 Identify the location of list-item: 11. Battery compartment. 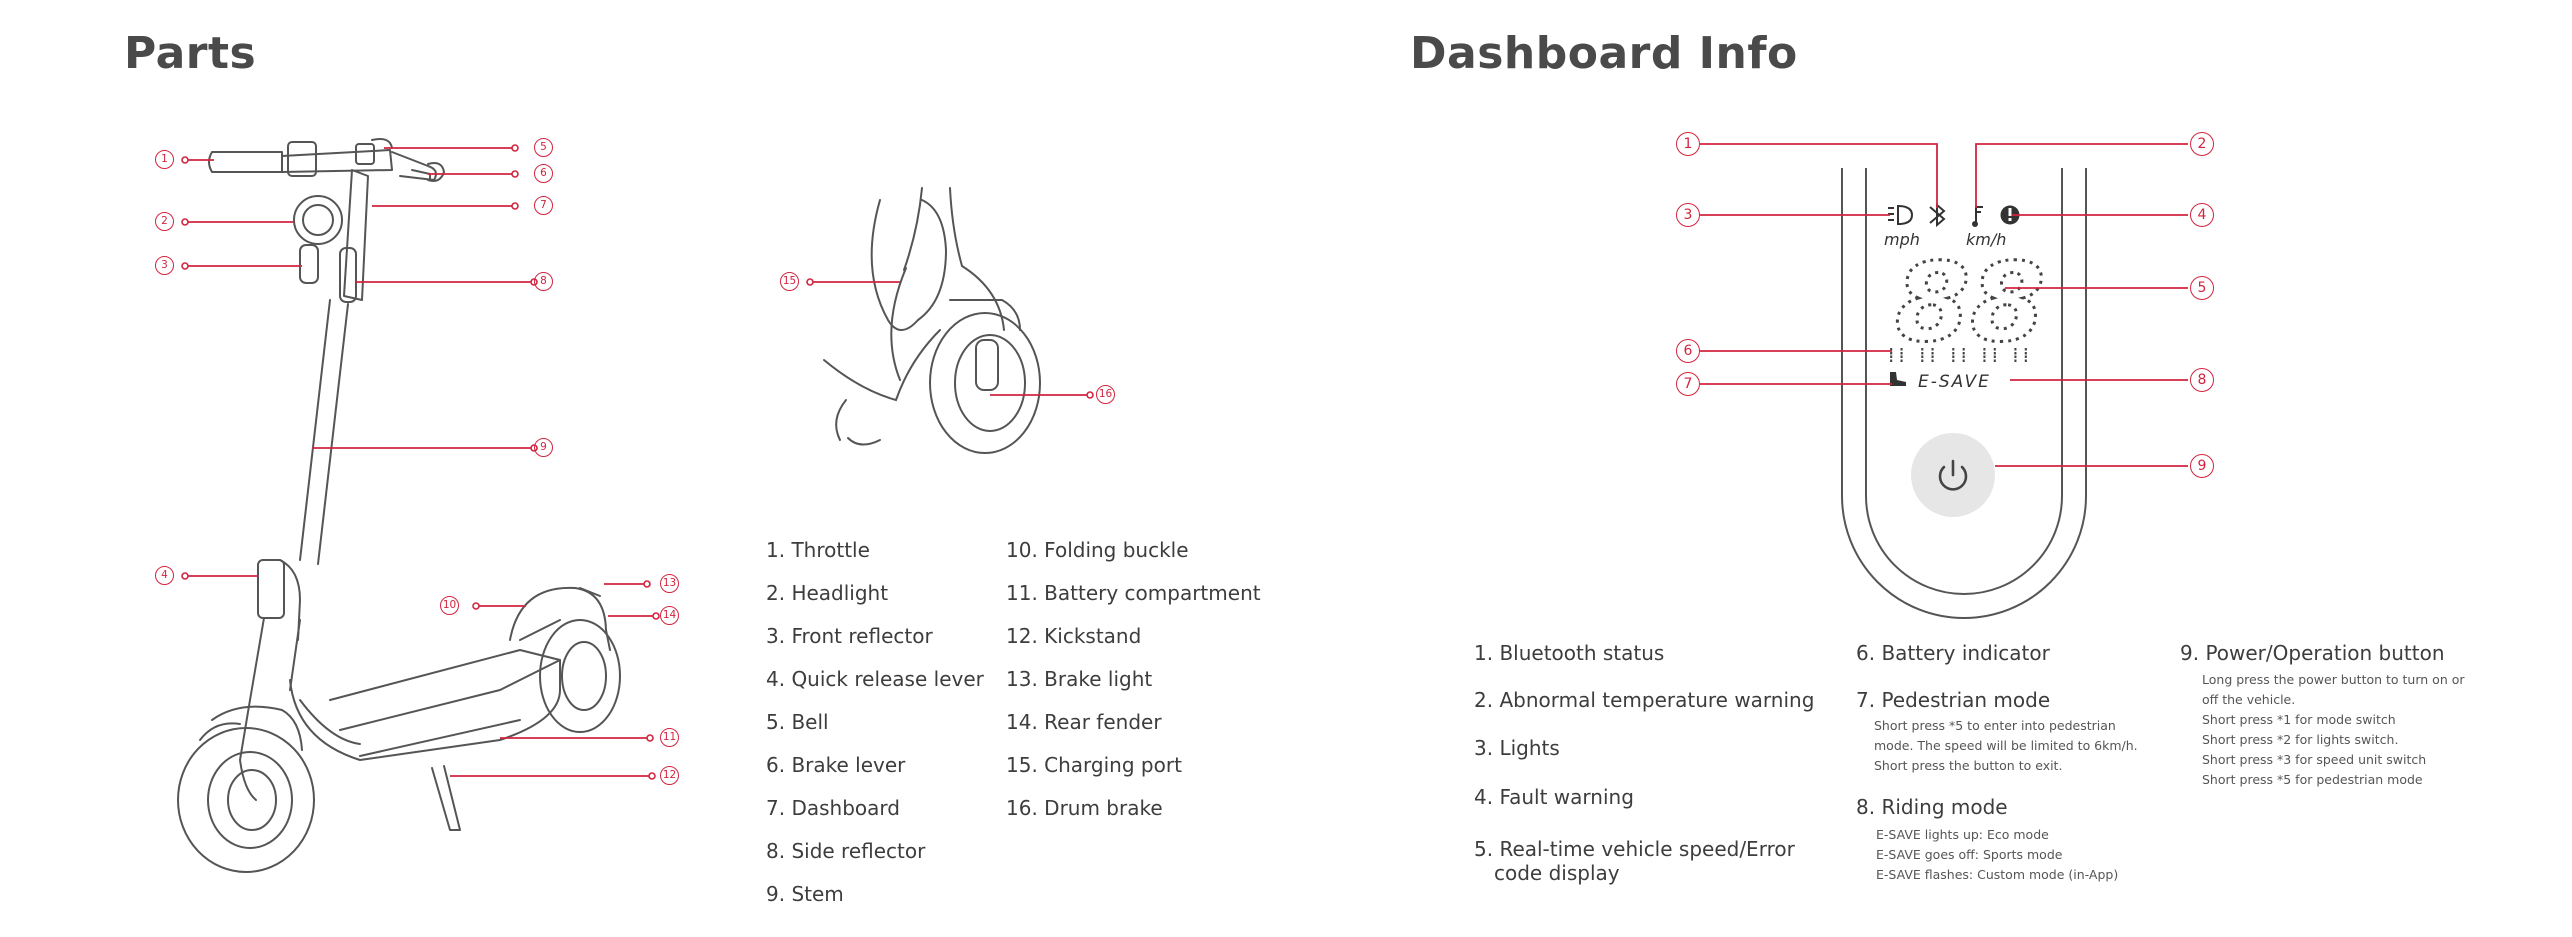
(1133, 593).